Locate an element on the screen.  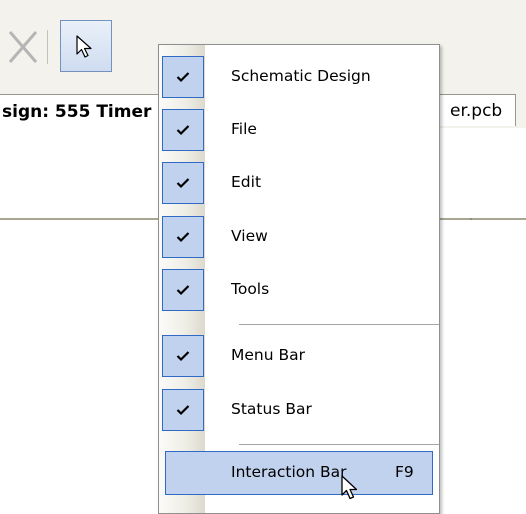
menu-item-interaction-bar: Interaction Bar F9 is located at coordinates (299, 473).